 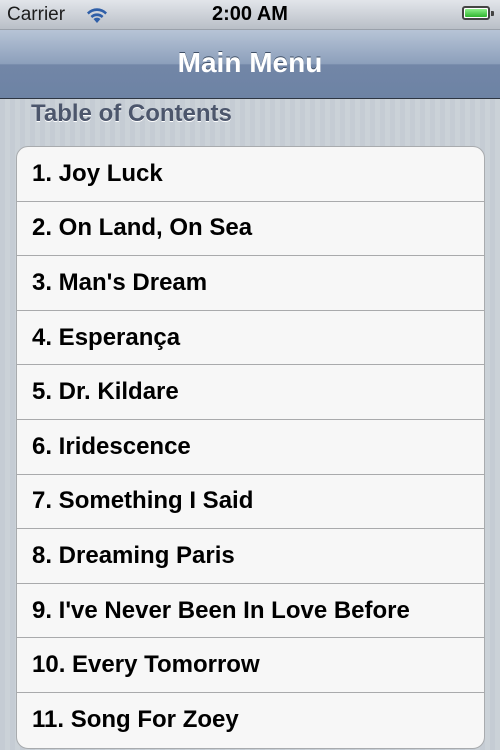 I want to click on page-title: Main Menu, so click(x=250, y=62).